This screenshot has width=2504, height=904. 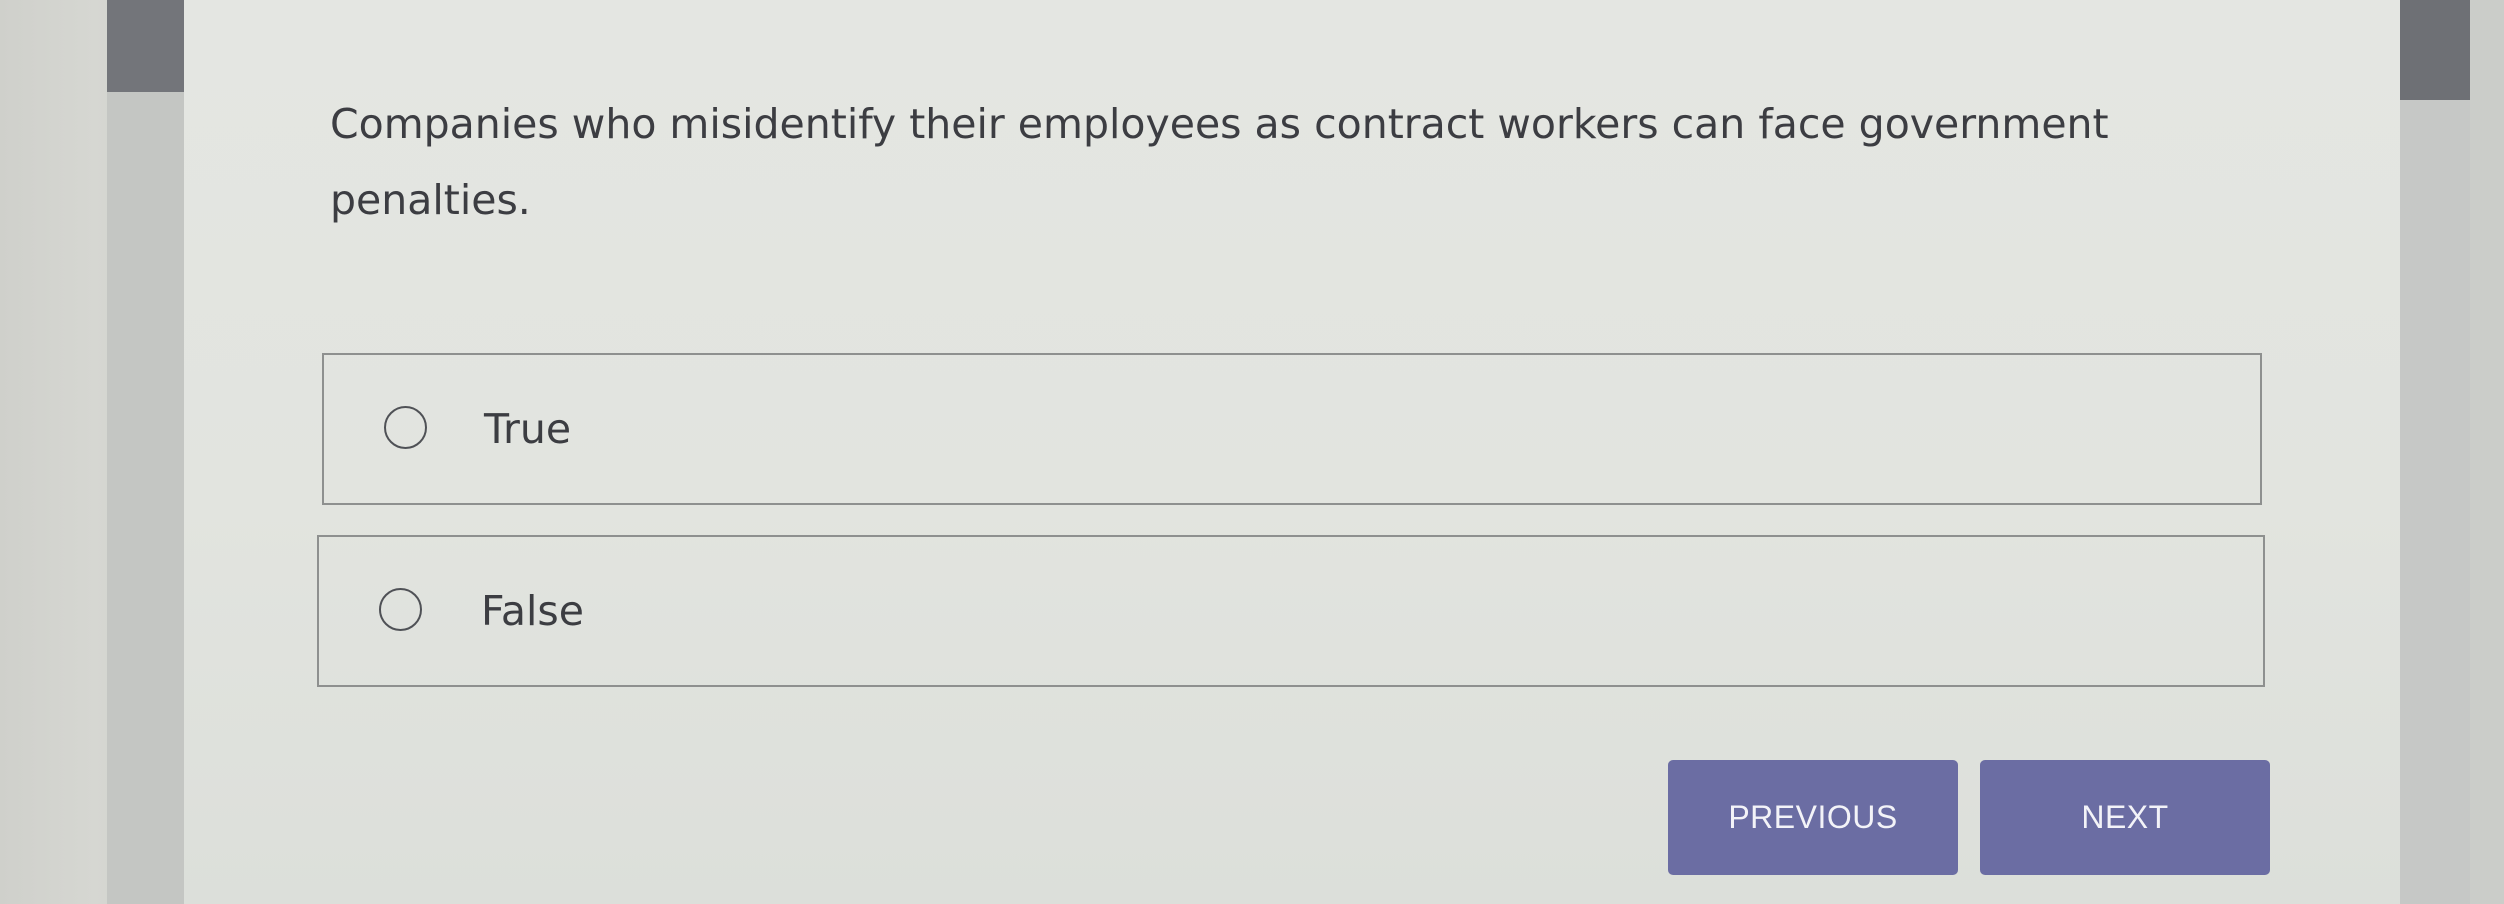 What do you see at coordinates (2435, 50) in the screenshot?
I see `right-rail-header` at bounding box center [2435, 50].